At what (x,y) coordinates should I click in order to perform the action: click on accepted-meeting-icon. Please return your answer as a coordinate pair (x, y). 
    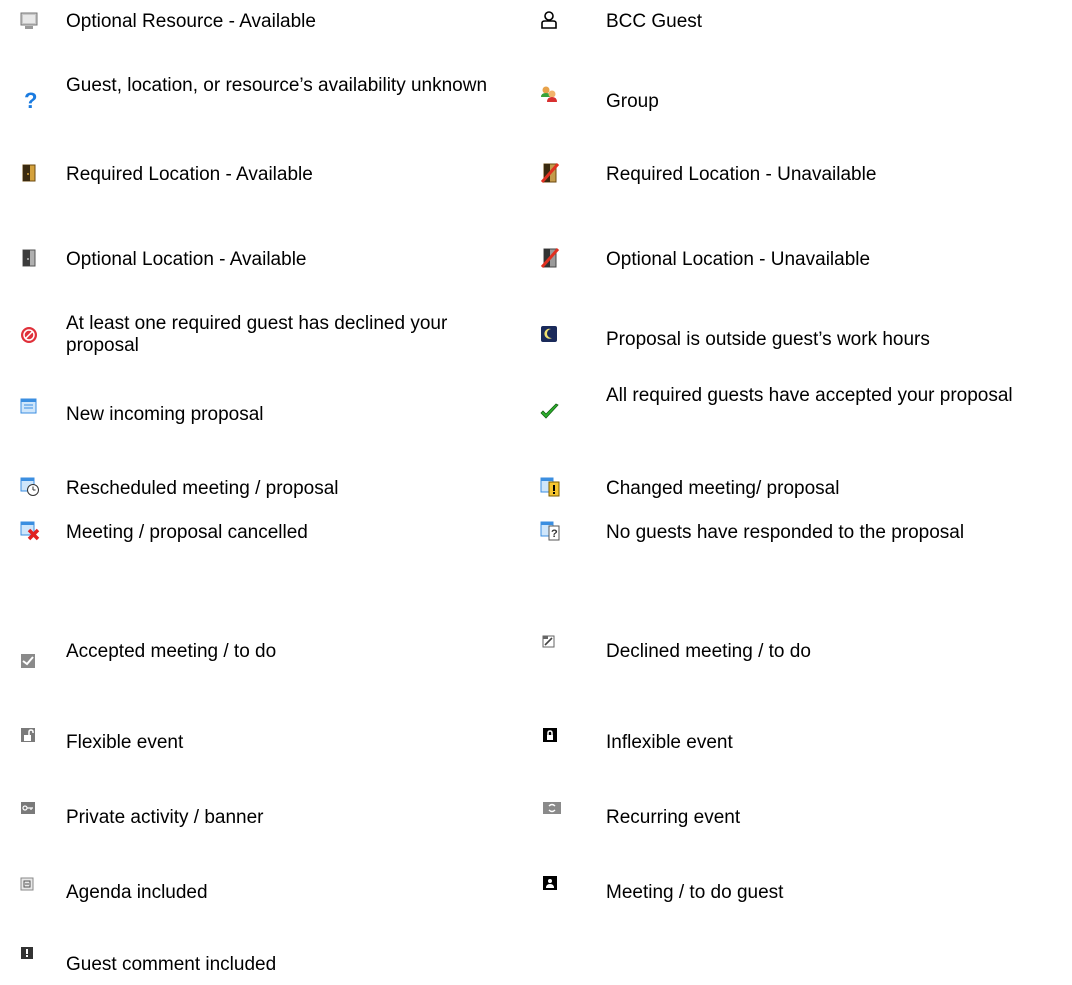
    Looking at the image, I should click on (29, 662).